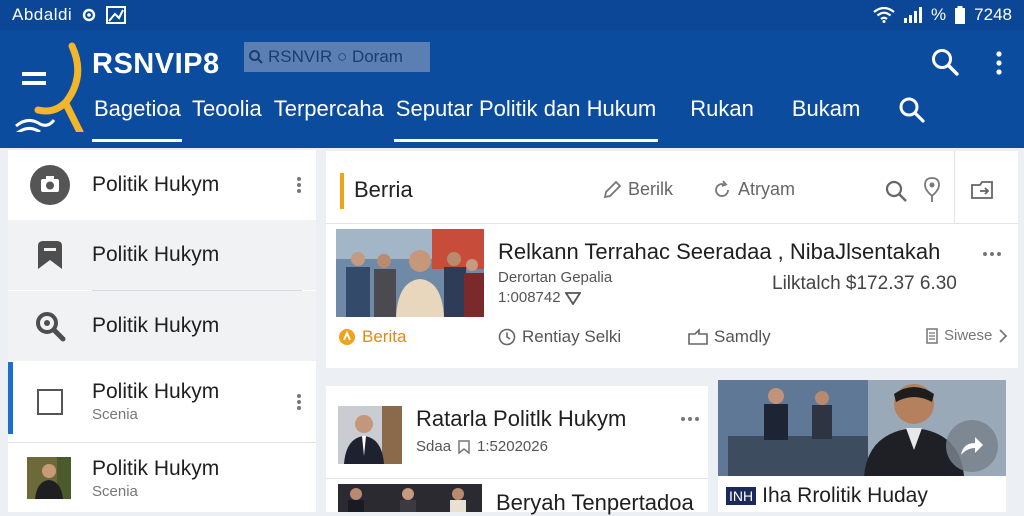 The image size is (1024, 516). What do you see at coordinates (89, 15) in the screenshot?
I see `gear-icon` at bounding box center [89, 15].